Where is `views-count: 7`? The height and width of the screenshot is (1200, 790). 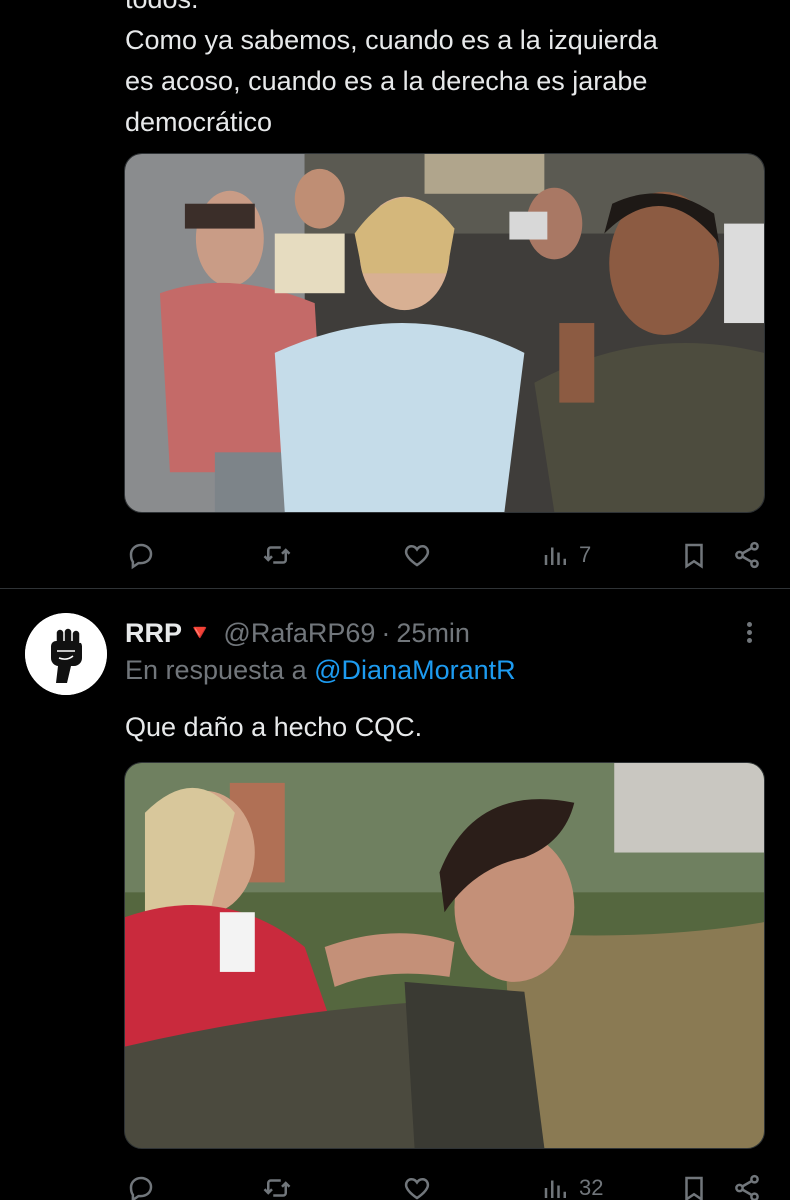
views-count: 7 is located at coordinates (585, 554).